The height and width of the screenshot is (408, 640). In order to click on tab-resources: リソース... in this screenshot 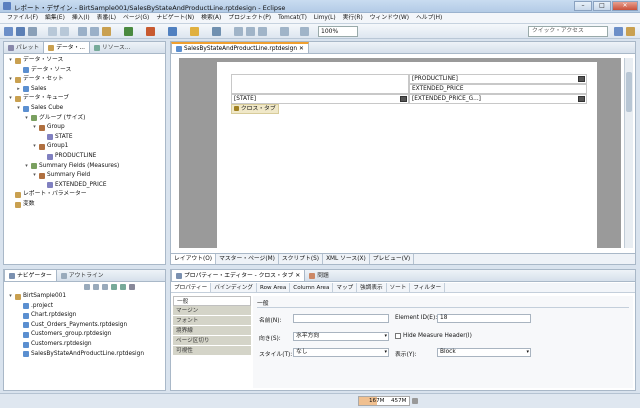, I will do `click(112, 47)`.